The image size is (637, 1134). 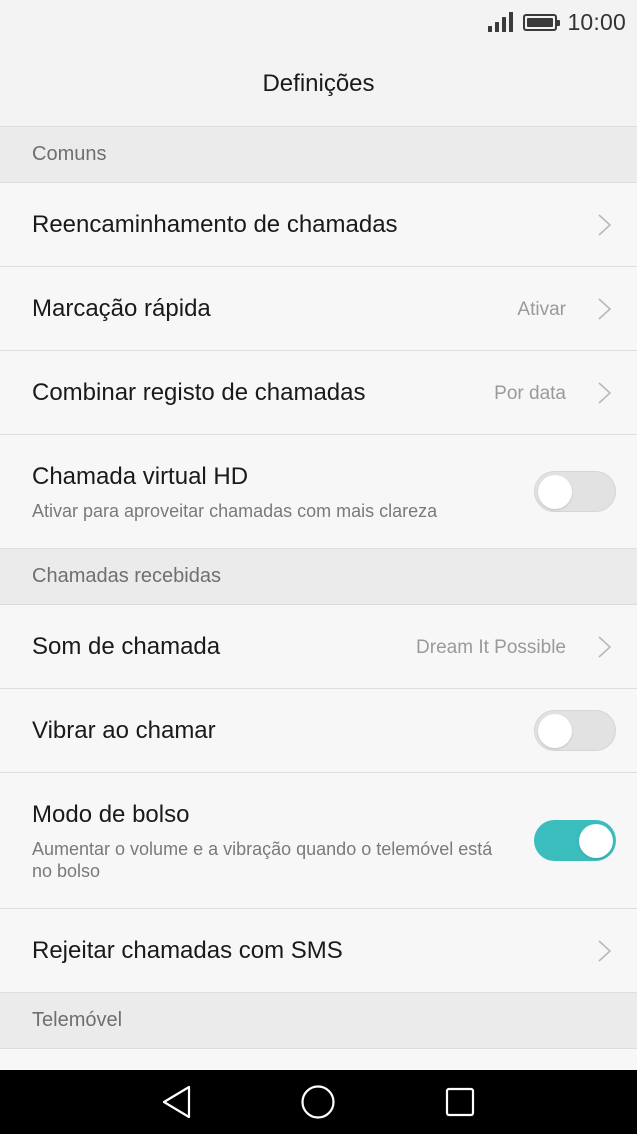 I want to click on battery-icon, so click(x=542, y=22).